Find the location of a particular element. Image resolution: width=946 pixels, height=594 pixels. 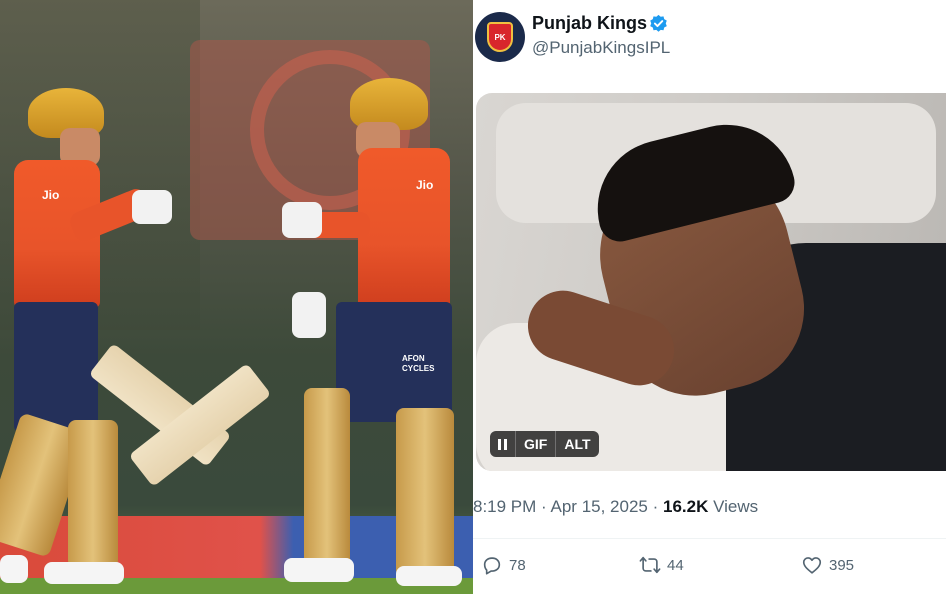

trousers: AFON CYCLES is located at coordinates (394, 362).